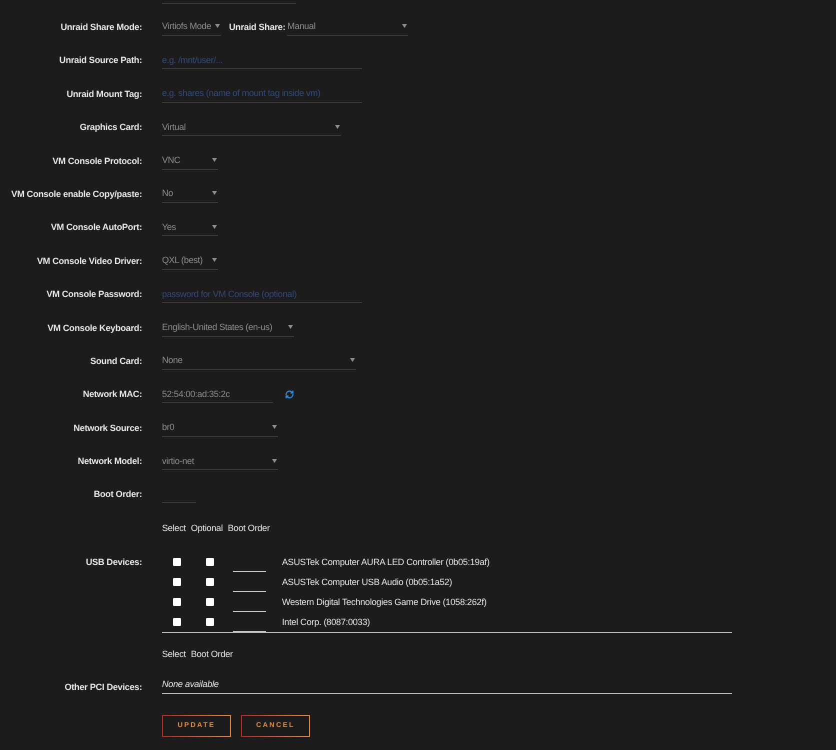 The image size is (836, 750). What do you see at coordinates (114, 561) in the screenshot?
I see `field-label: USB Devices:` at bounding box center [114, 561].